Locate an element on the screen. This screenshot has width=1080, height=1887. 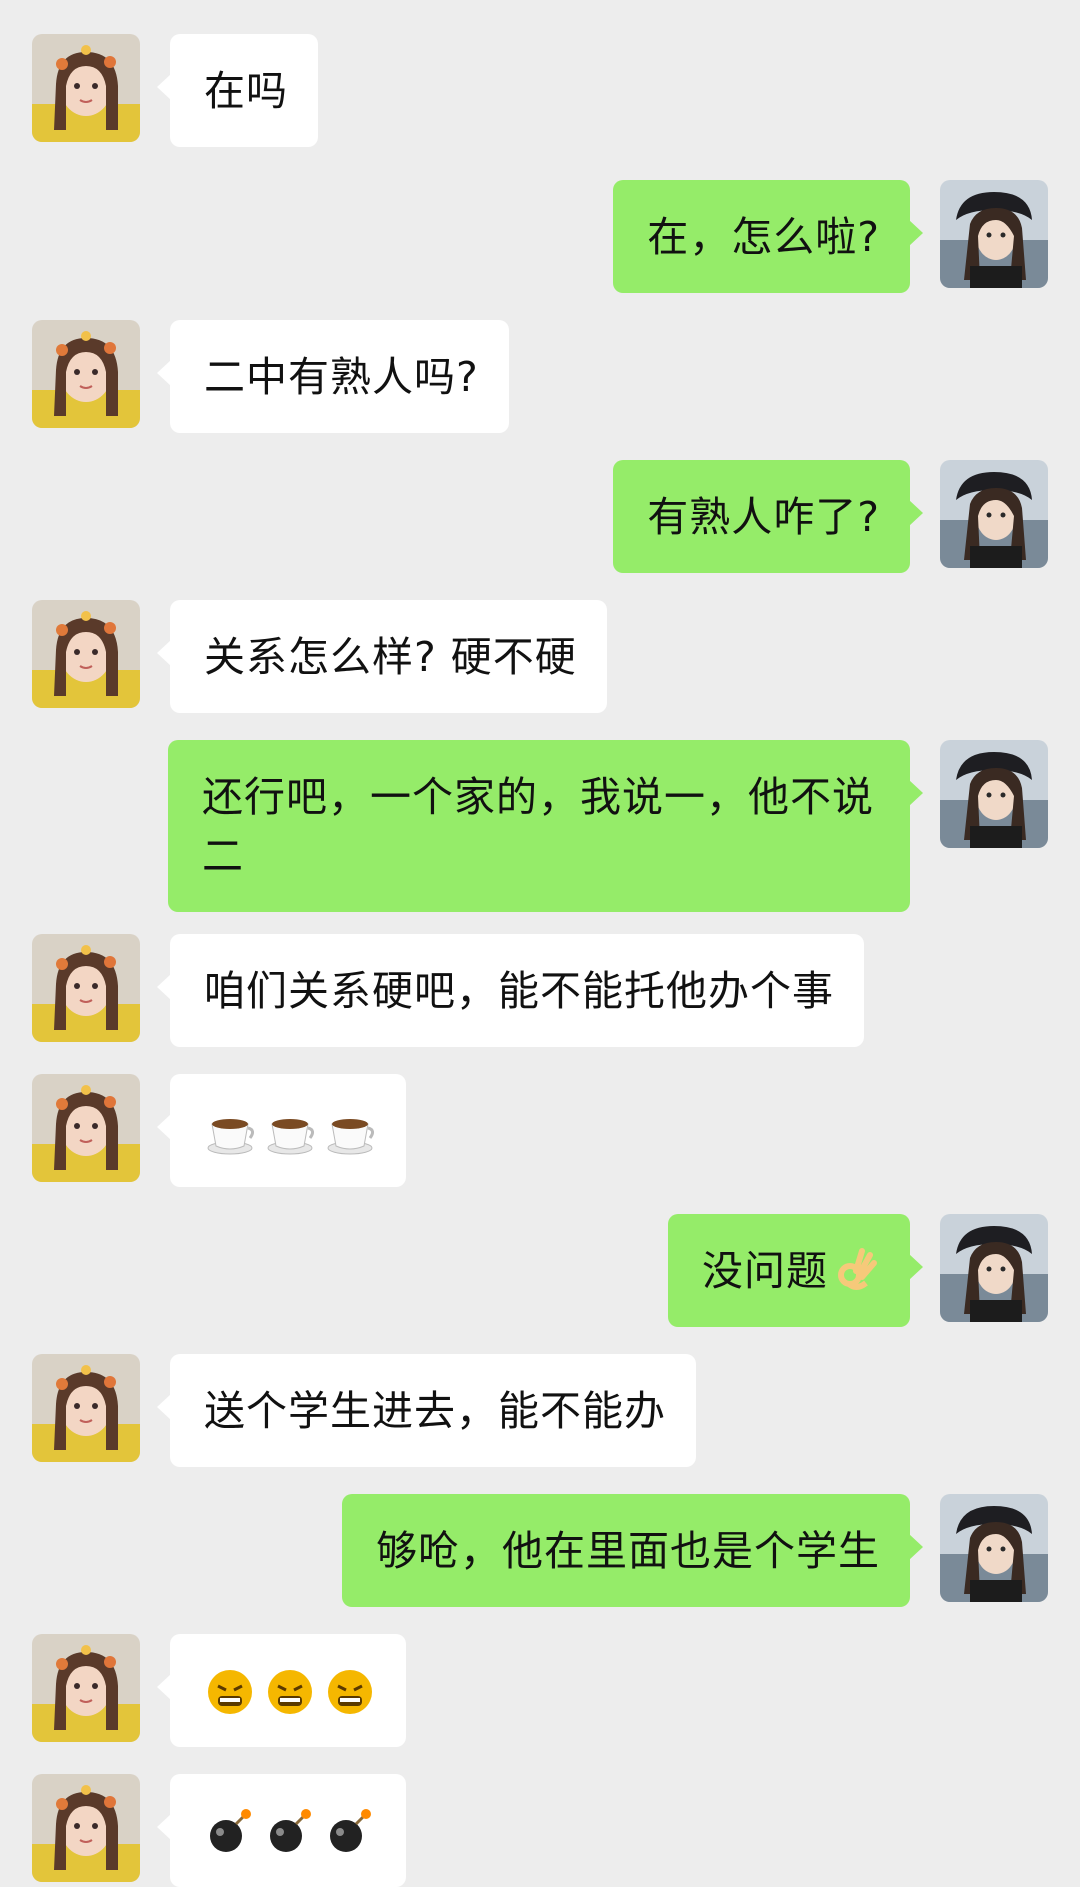
message-bubble: 没问题 is located at coordinates (795, 1270).